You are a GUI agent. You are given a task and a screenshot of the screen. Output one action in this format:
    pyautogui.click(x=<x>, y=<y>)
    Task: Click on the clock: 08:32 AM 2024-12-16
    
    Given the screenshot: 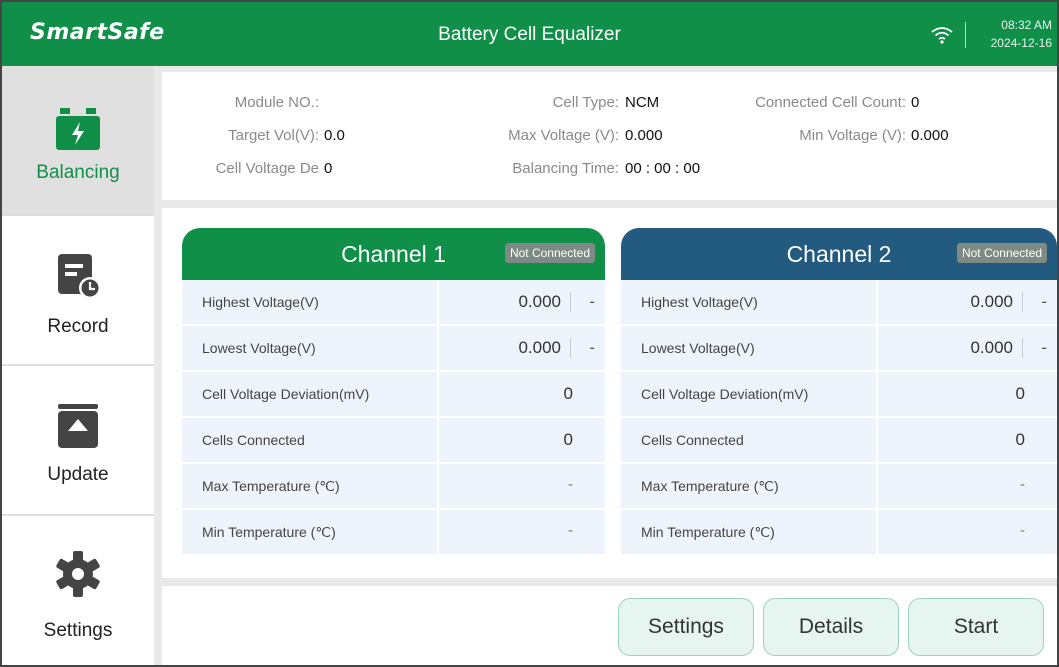 What is the action you would take?
    pyautogui.click(x=1012, y=34)
    